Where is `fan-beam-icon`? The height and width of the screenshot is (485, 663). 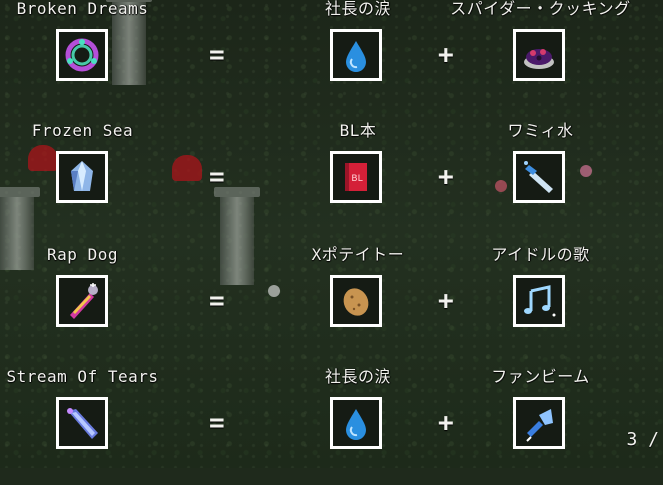
fan-beam-icon is located at coordinates (539, 425).